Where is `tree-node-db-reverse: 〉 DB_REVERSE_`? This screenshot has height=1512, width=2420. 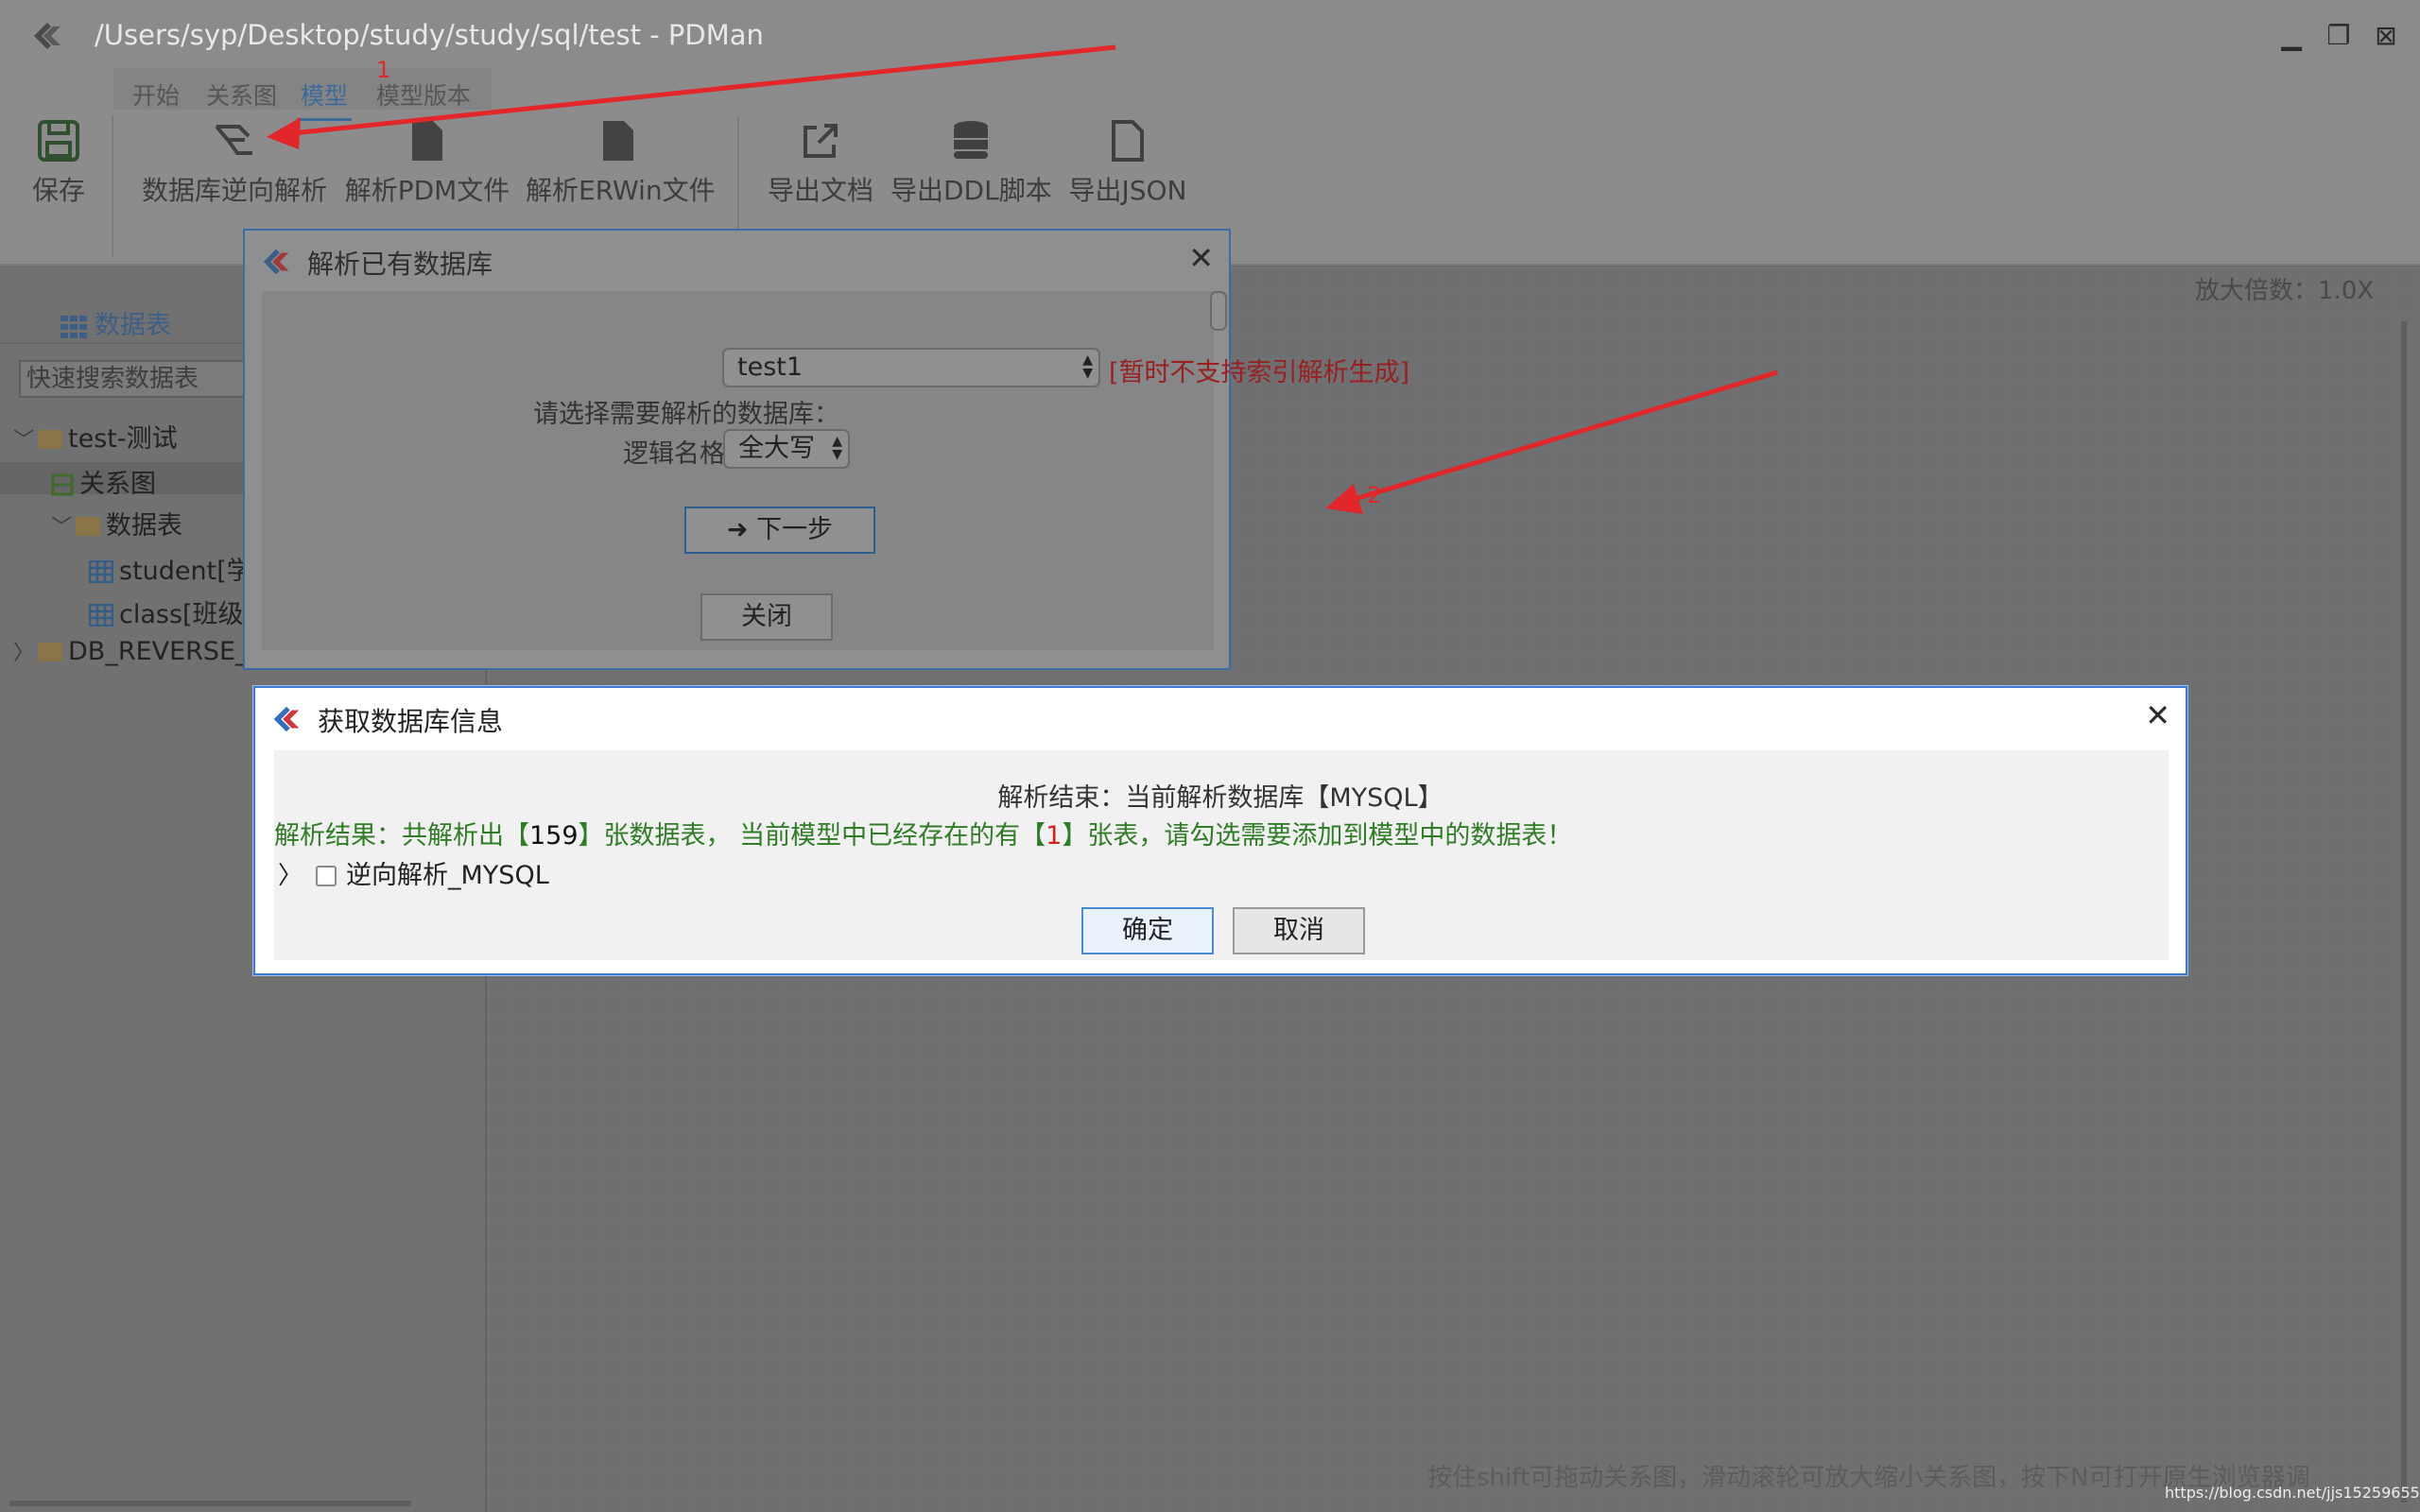
tree-node-db-reverse: 〉 DB_REVERSE_ is located at coordinates (131, 651).